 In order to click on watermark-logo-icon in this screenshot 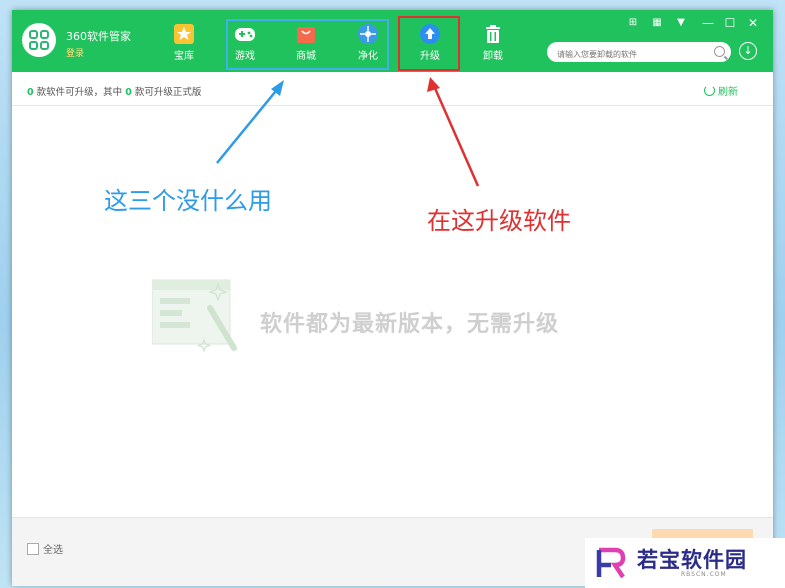, I will do `click(611, 563)`.